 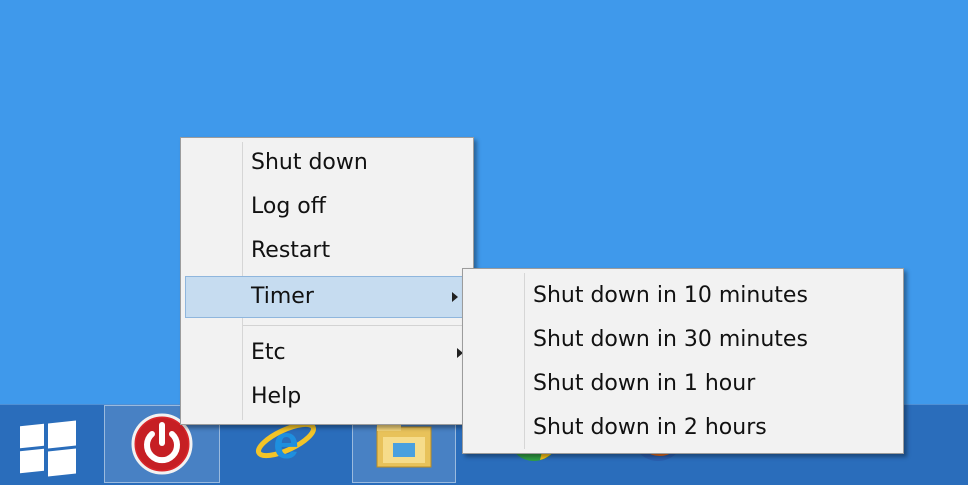 I want to click on submenu-item-shut-down-30-minutes: Shut down in 30 minutes, so click(x=683, y=340).